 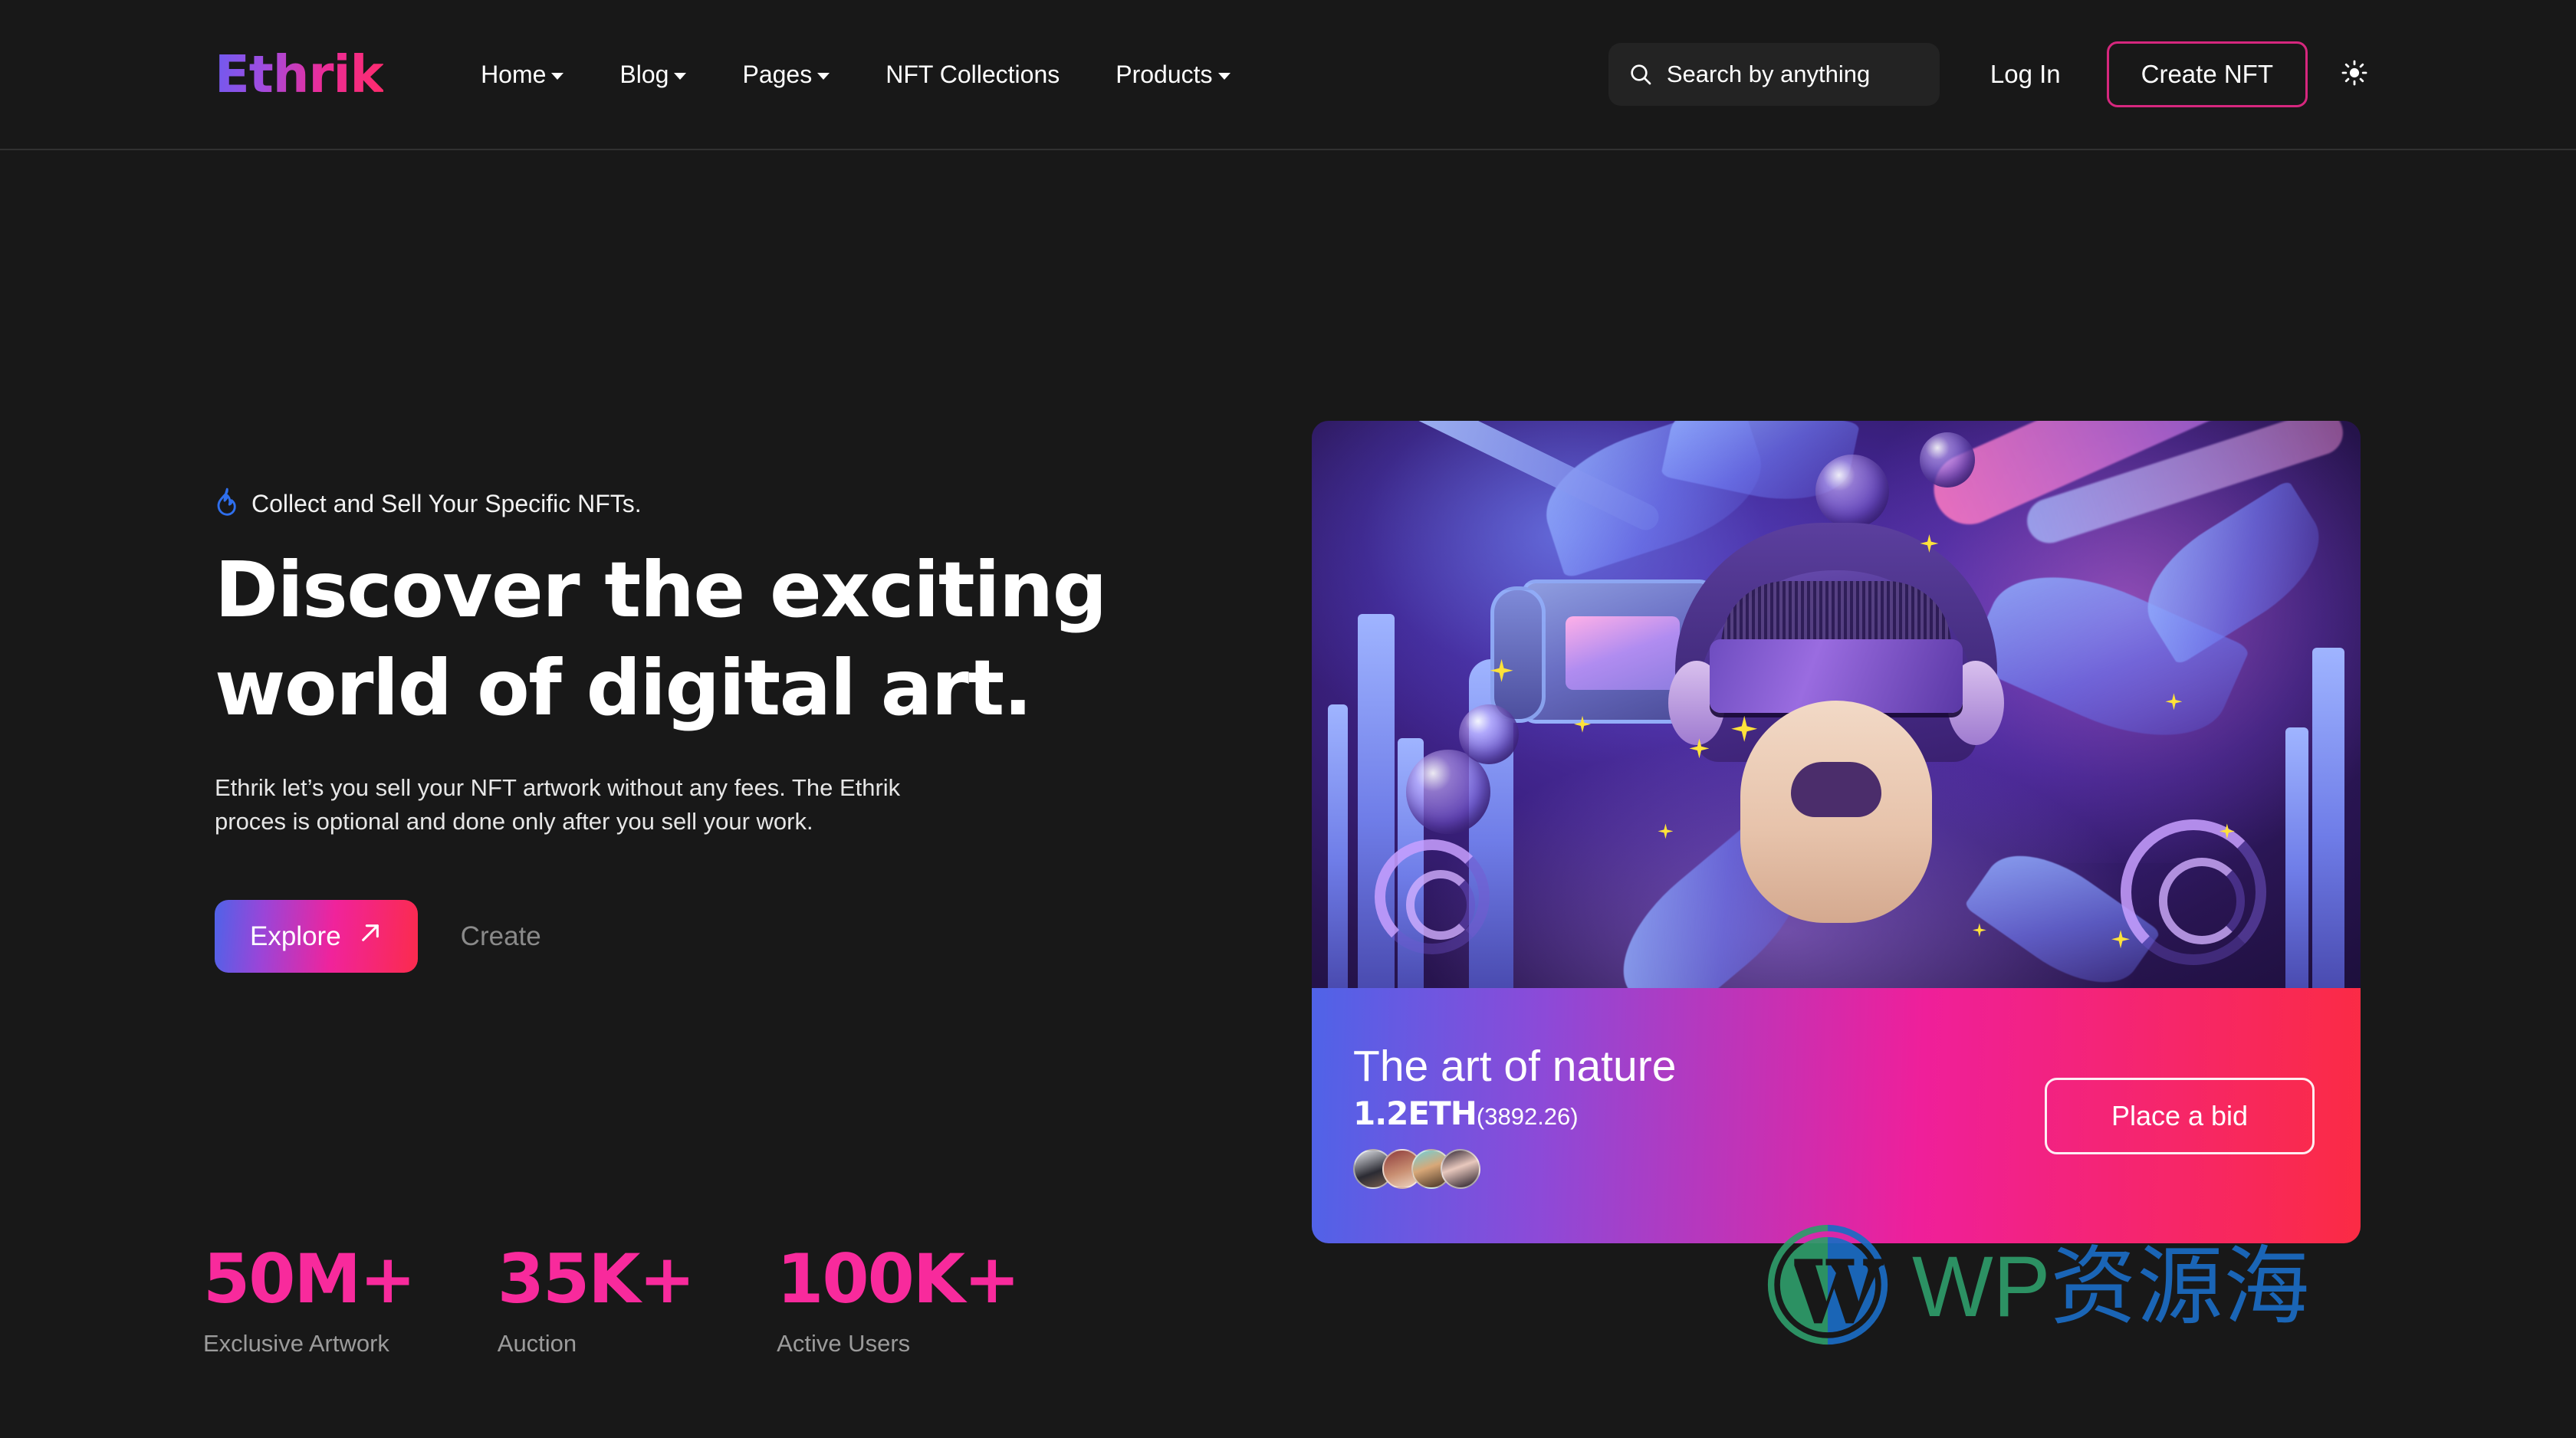 What do you see at coordinates (1415, 1114) in the screenshot?
I see `nft-price-eth: 1.2ETH` at bounding box center [1415, 1114].